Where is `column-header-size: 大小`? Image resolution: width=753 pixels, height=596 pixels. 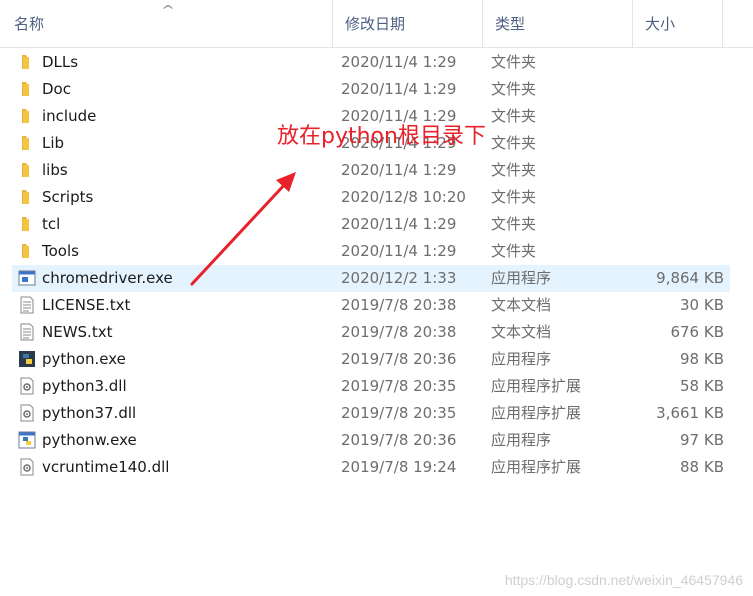
column-header-size: 大小 is located at coordinates (677, 24).